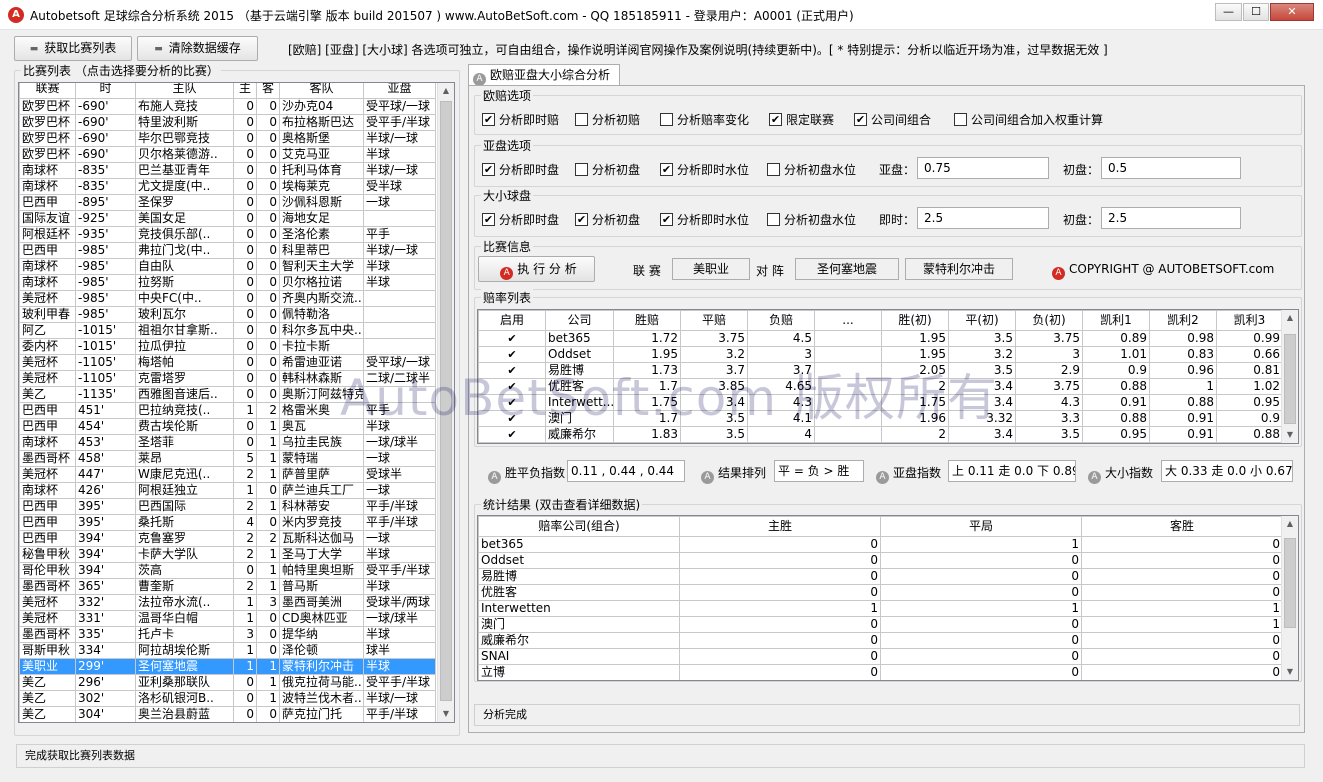 The height and width of the screenshot is (782, 1323). I want to click on table-row: 南球杯 -985' 自由队 0 0 智利天主大学 半球, so click(227, 266).